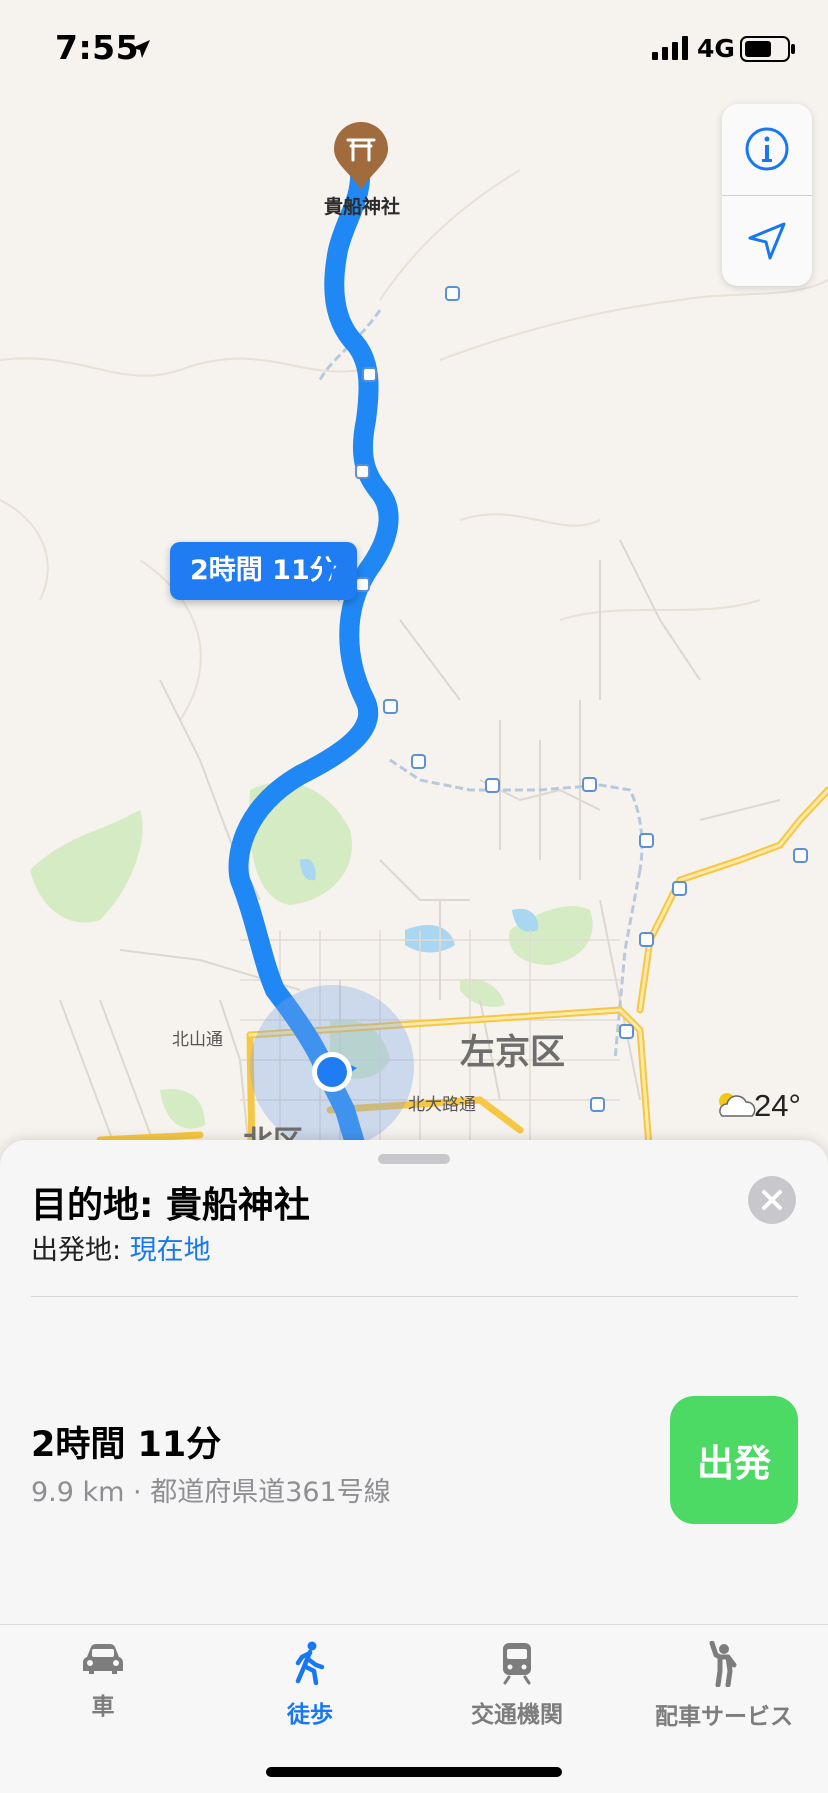  What do you see at coordinates (723, 1664) in the screenshot?
I see `rideshare-icon` at bounding box center [723, 1664].